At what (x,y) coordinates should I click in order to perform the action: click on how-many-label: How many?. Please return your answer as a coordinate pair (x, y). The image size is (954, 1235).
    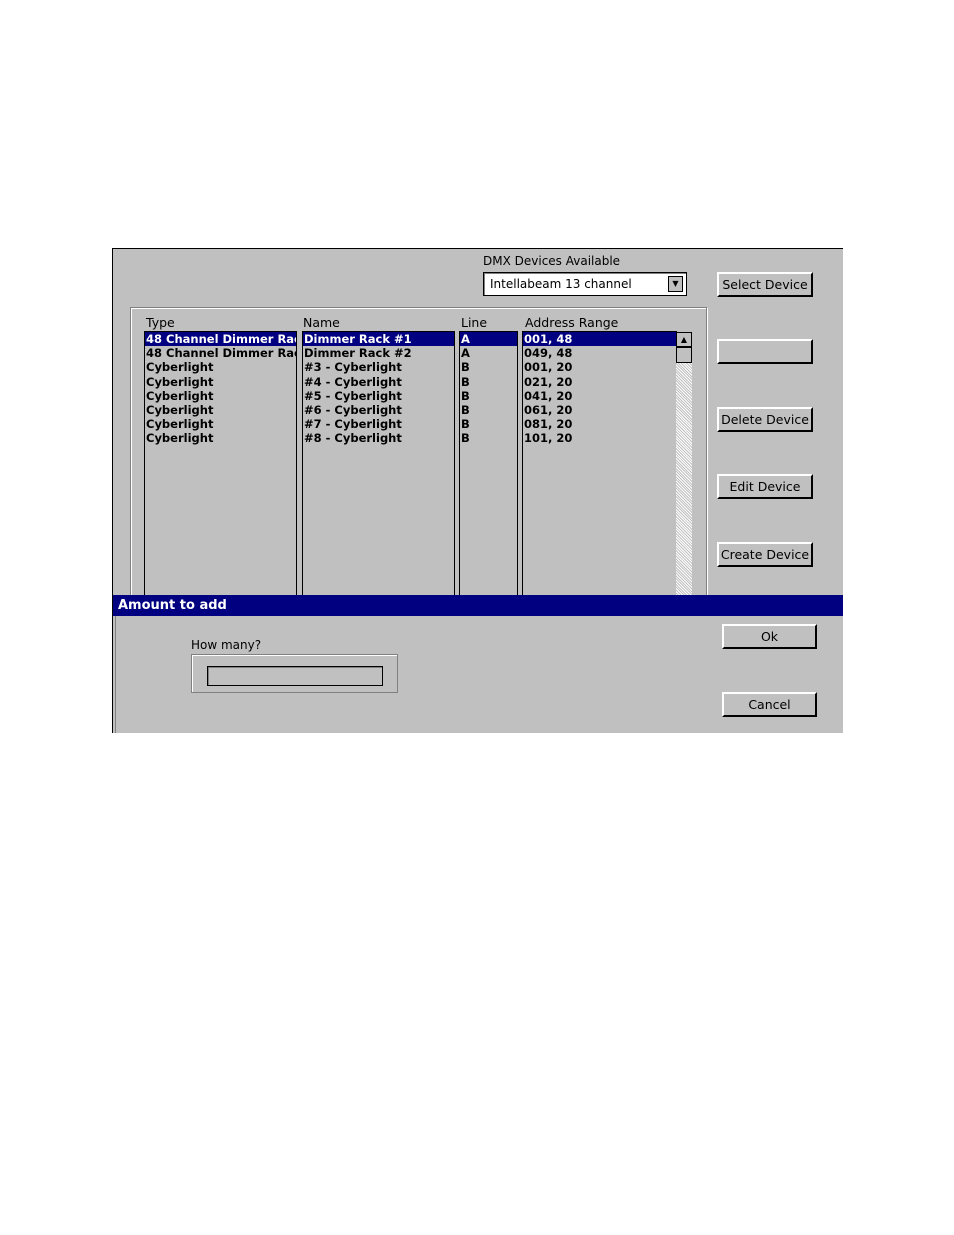
    Looking at the image, I should click on (226, 645).